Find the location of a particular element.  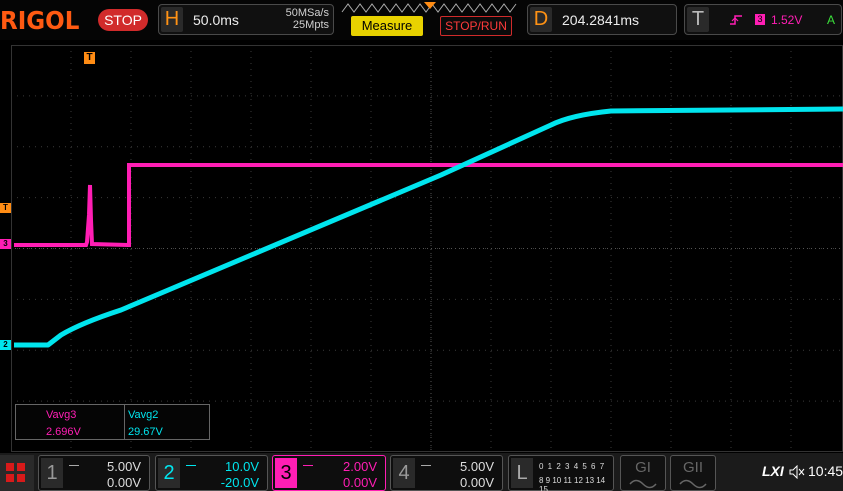

channel-3-scale: 2.00V is located at coordinates (360, 466).